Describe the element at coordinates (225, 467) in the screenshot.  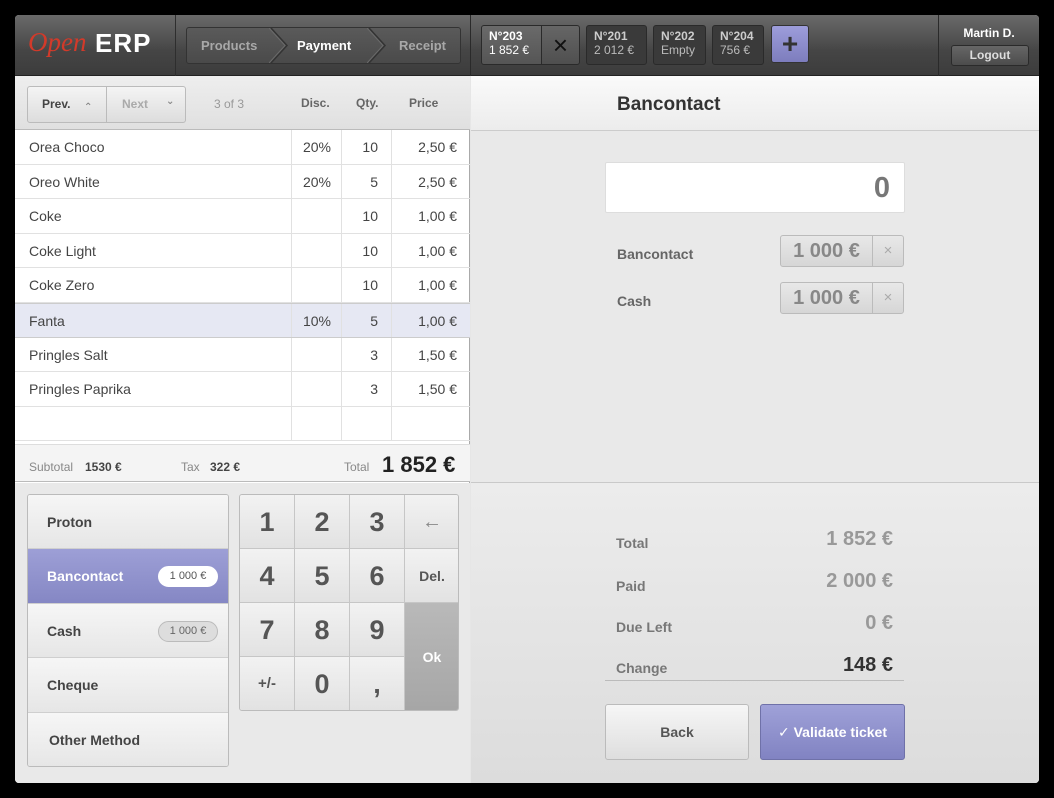
I see `tax-value: 322 €` at that location.